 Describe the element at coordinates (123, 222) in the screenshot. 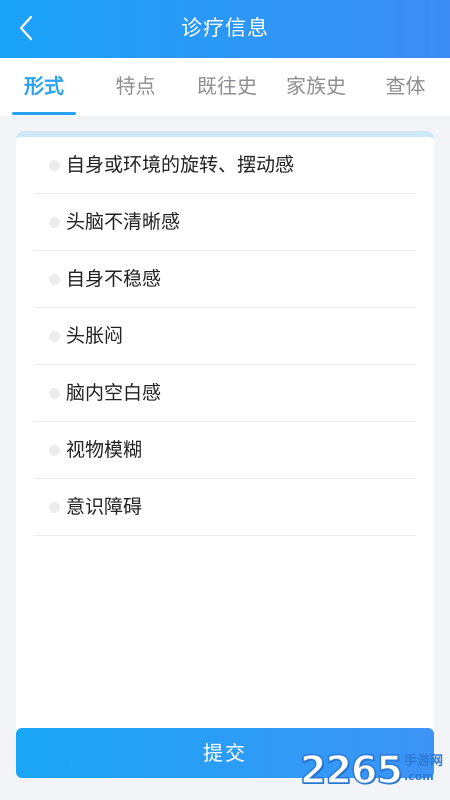

I see `option-label: 头脑不清晰感` at that location.